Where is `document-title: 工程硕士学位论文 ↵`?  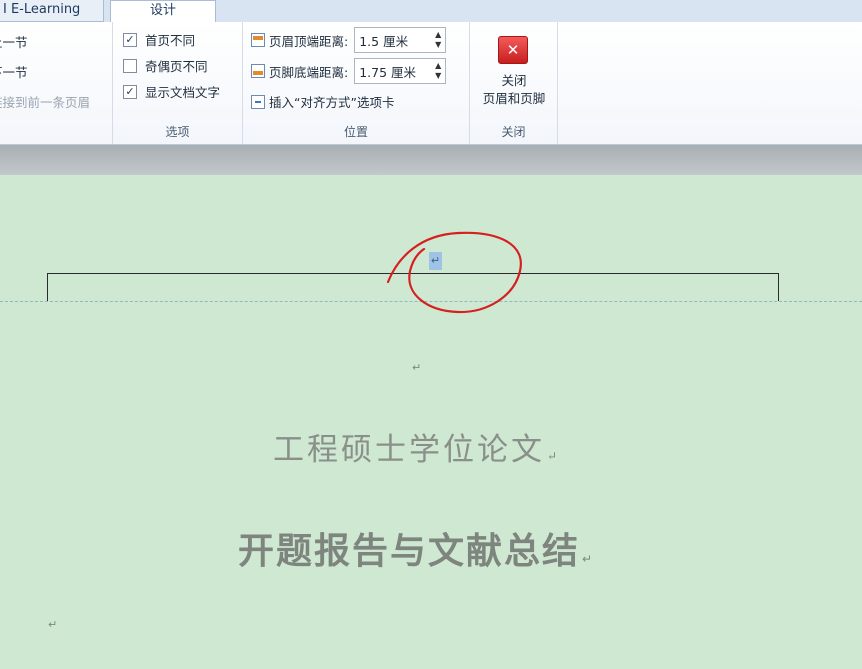 document-title: 工程硕士学位论文 ↵ is located at coordinates (415, 446).